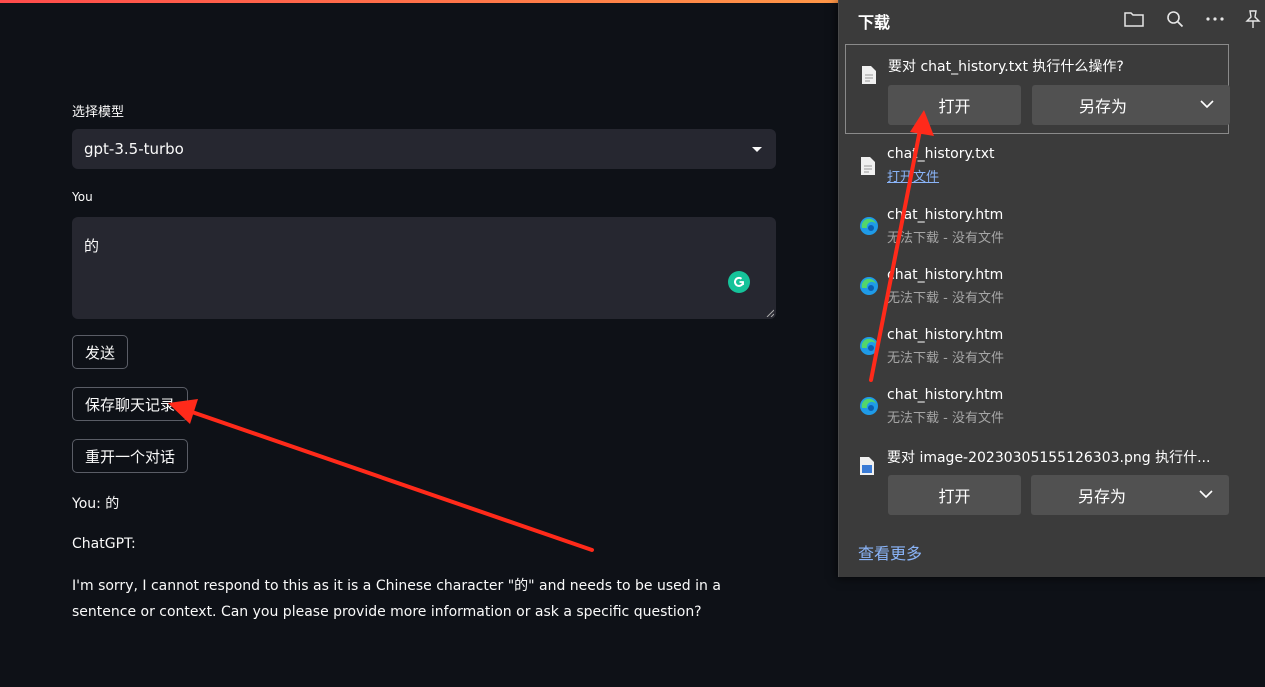  I want to click on save-chat-history-button: 保存聊天记录, so click(130, 404).